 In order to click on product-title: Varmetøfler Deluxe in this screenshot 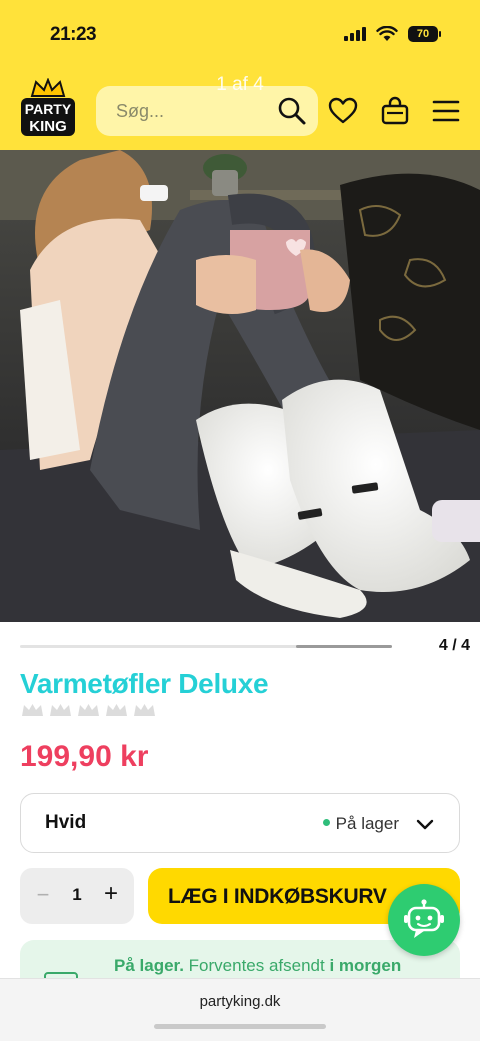, I will do `click(144, 683)`.